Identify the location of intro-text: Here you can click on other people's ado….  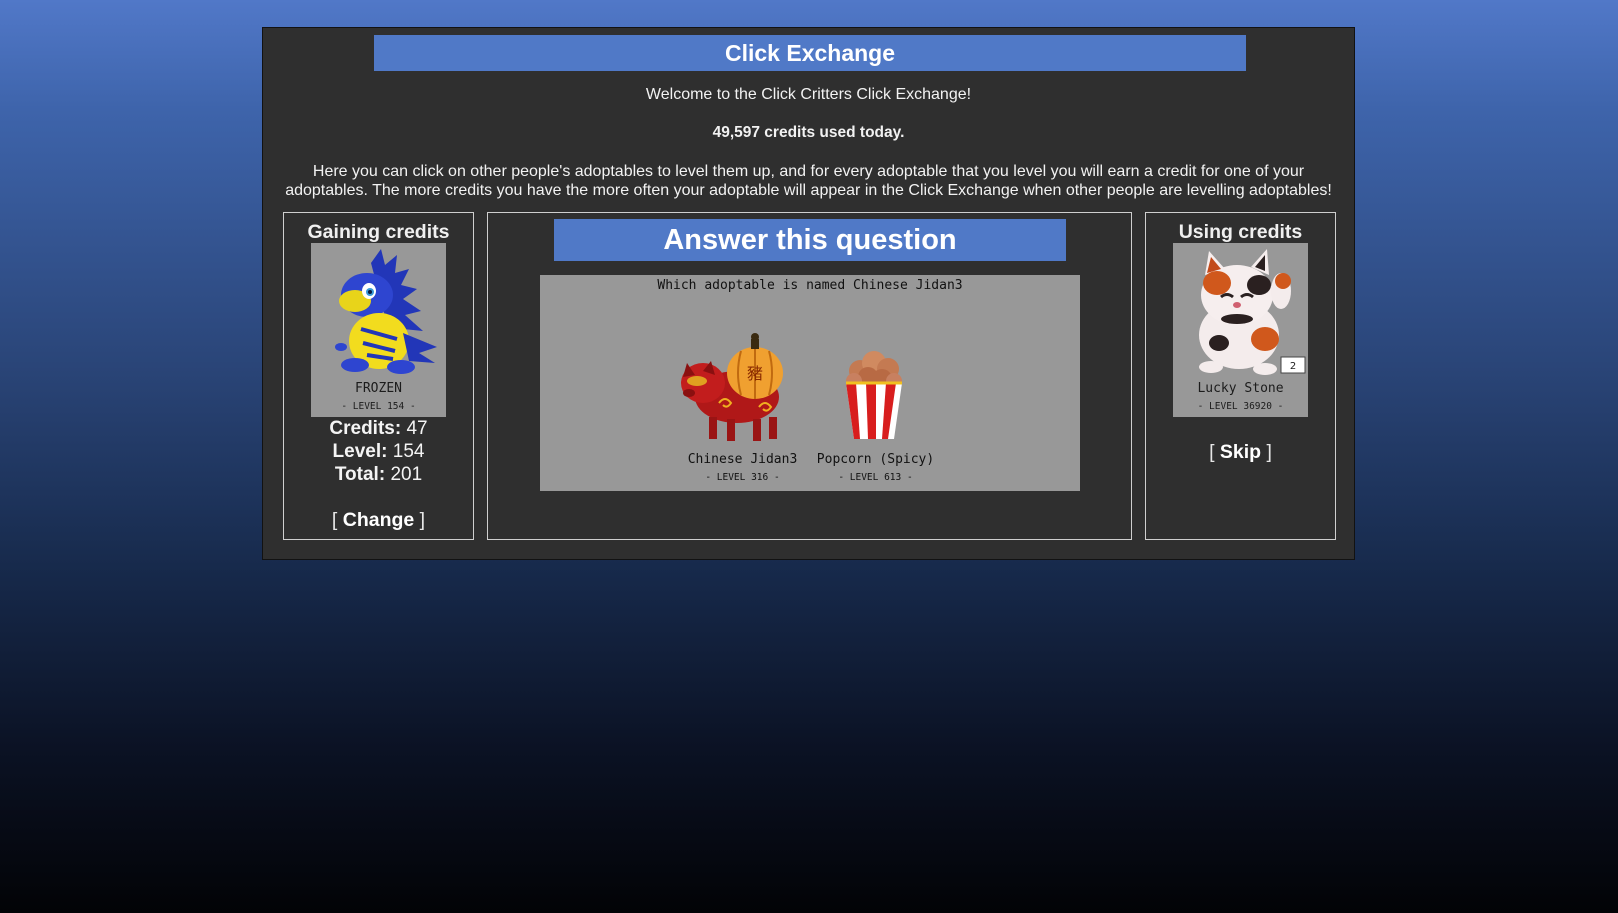
(808, 181).